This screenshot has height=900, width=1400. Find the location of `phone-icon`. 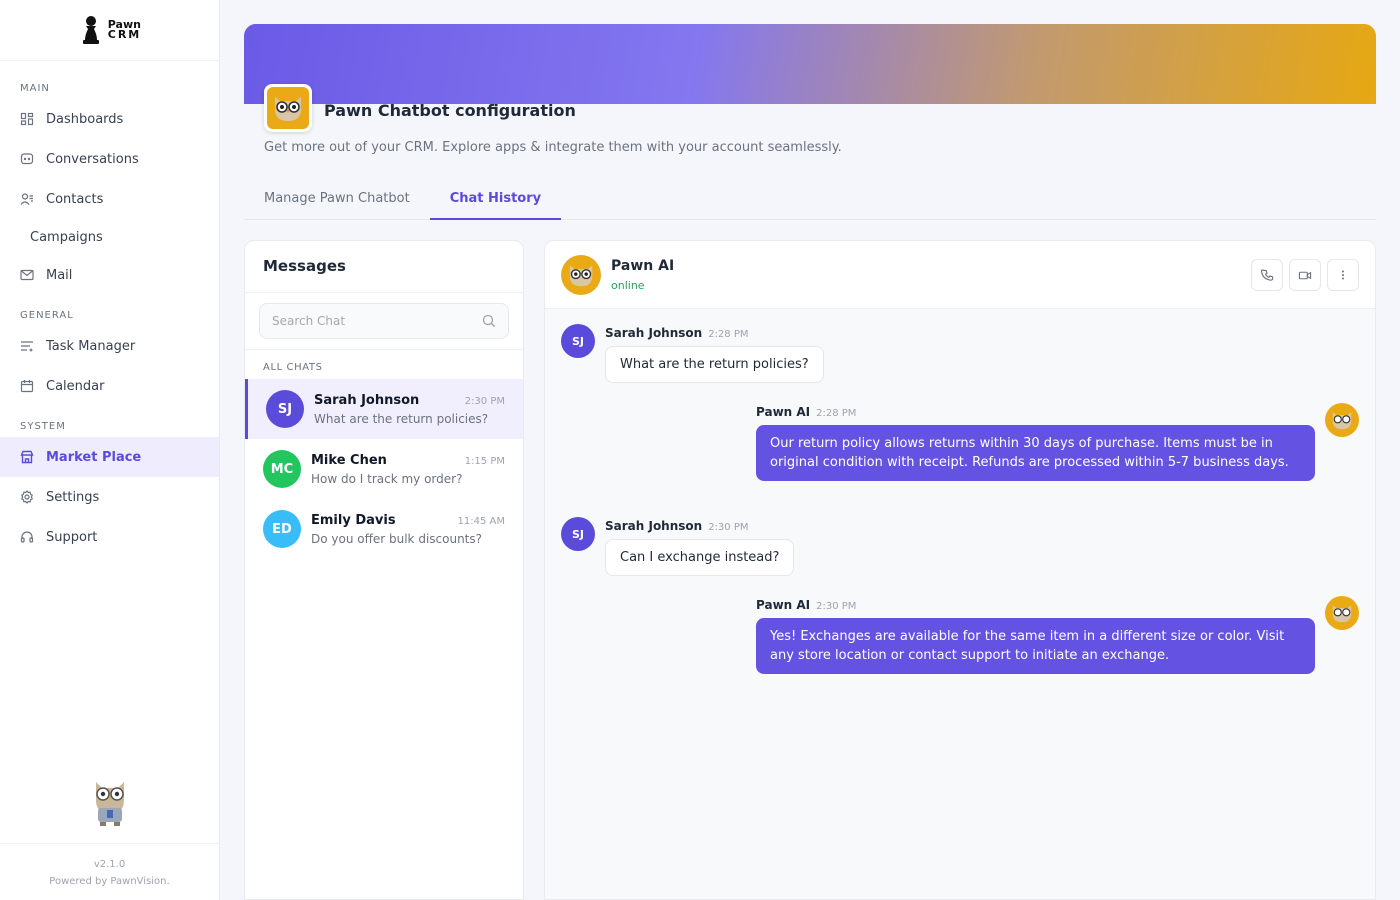

phone-icon is located at coordinates (1266, 274).